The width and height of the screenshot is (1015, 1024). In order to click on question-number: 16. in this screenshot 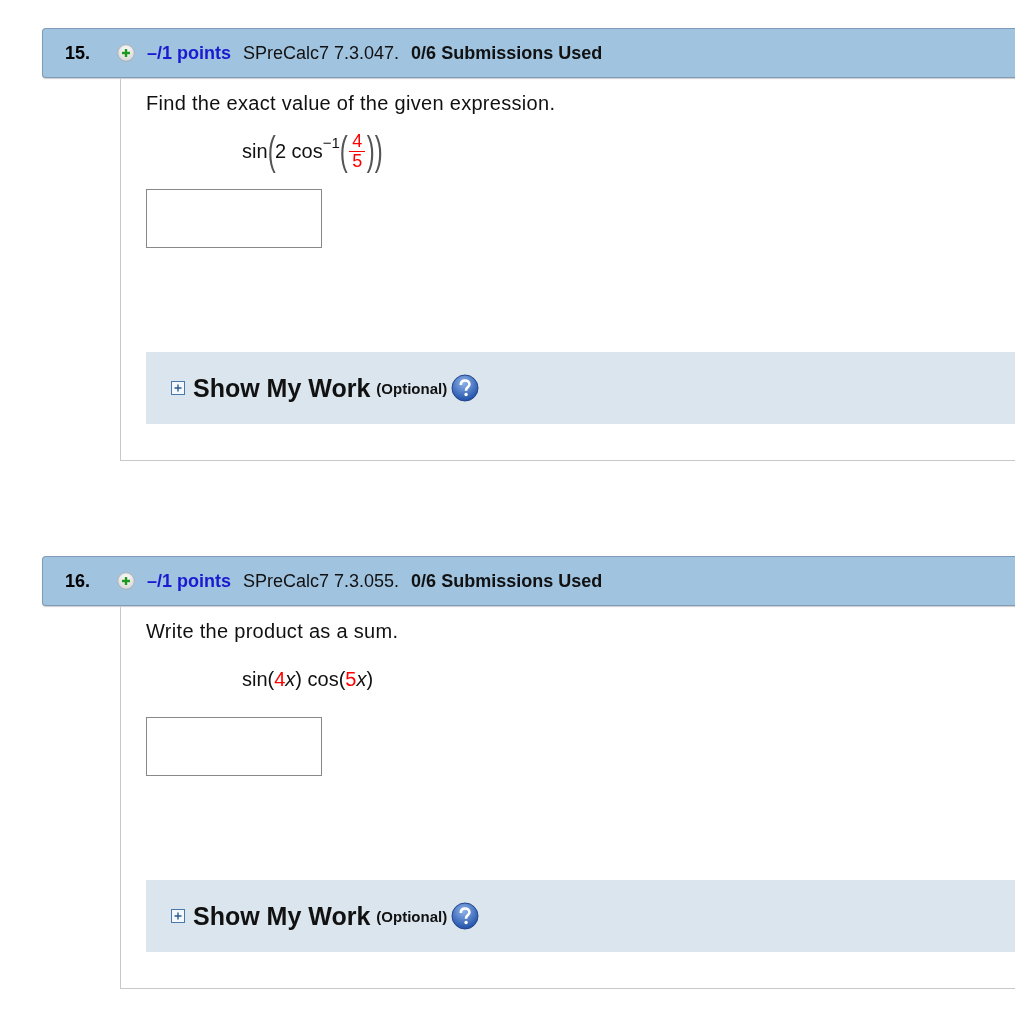, I will do `click(78, 581)`.